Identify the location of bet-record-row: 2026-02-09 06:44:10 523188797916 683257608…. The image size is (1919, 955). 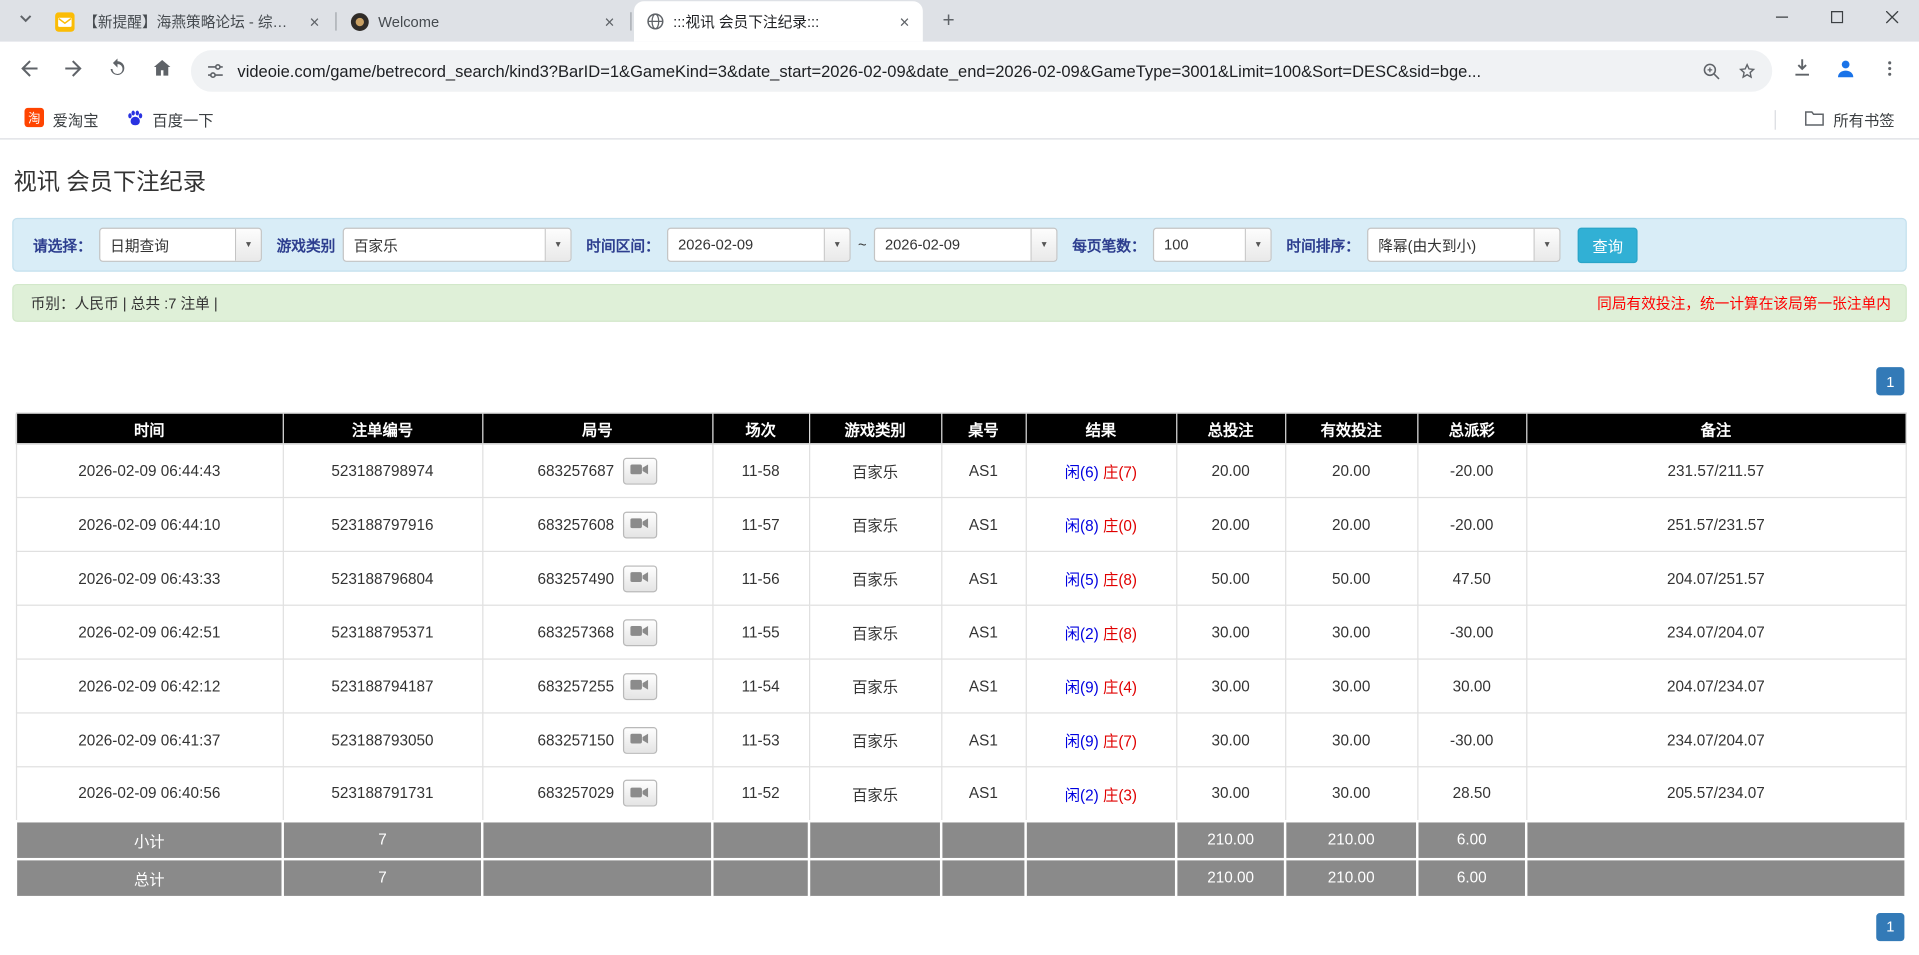
(961, 524).